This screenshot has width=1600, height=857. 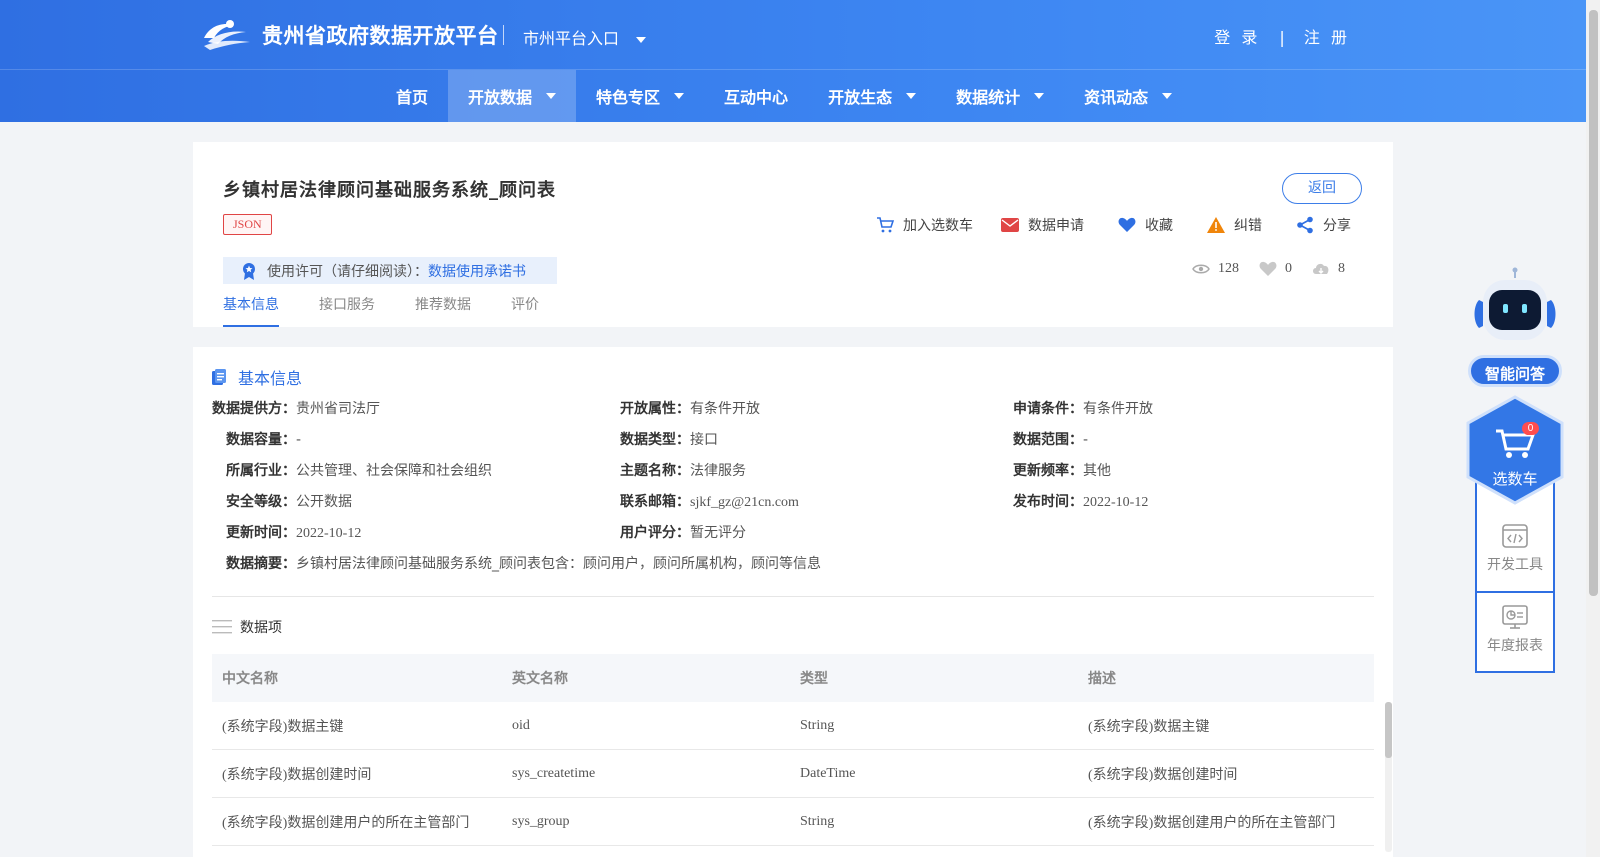 What do you see at coordinates (1048, 502) in the screenshot?
I see `info-key: 发布时间：` at bounding box center [1048, 502].